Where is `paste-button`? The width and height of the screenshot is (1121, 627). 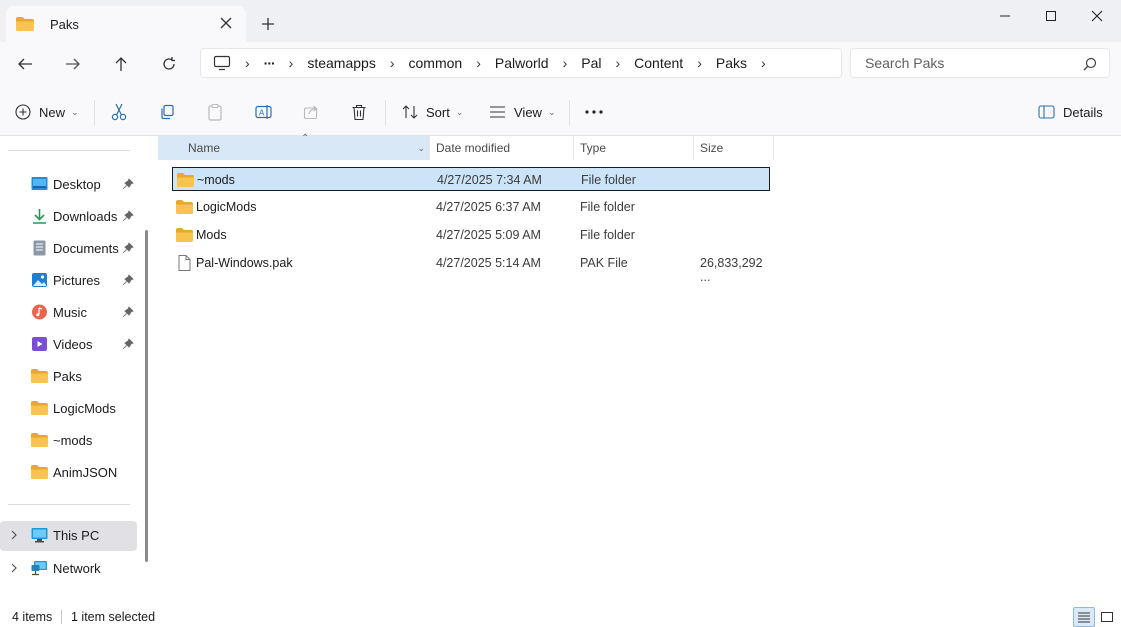
paste-button is located at coordinates (215, 112).